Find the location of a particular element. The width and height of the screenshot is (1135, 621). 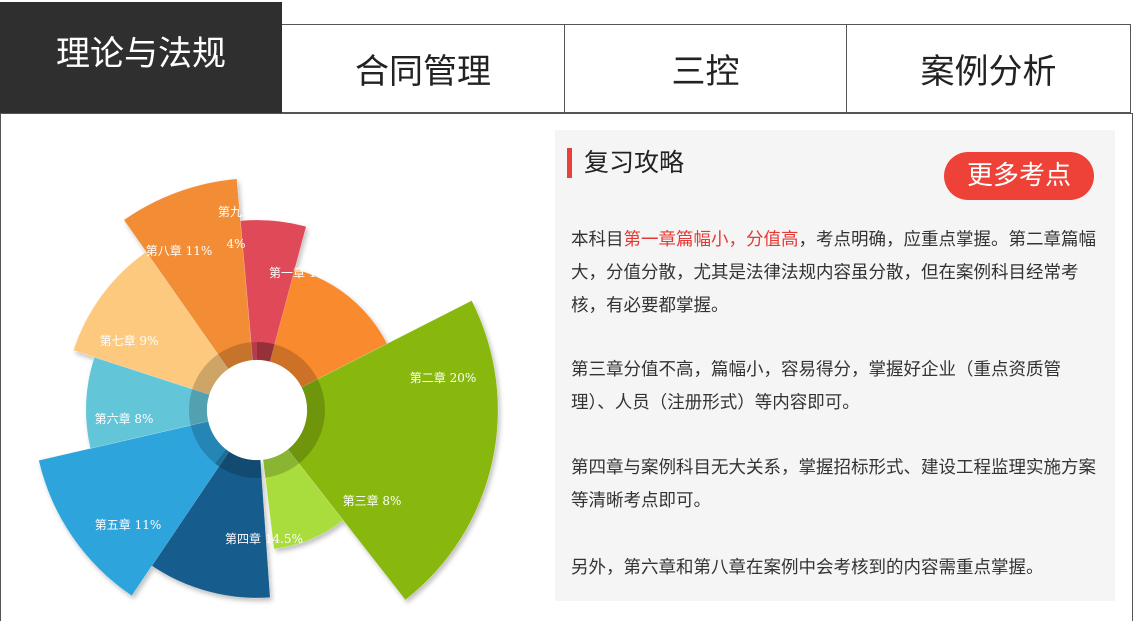

rose-label-6: 第六章 8% is located at coordinates (124, 418).